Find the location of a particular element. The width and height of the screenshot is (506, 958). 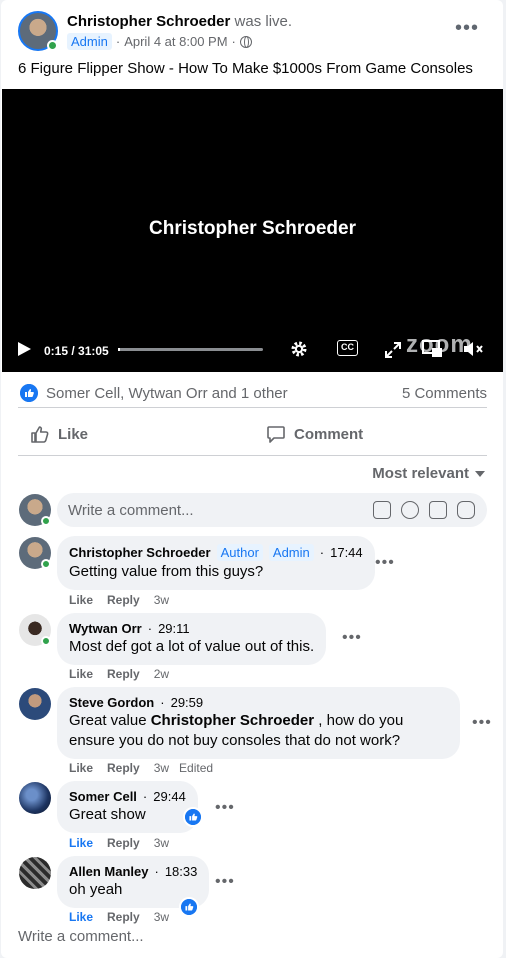

comment-icon is located at coordinates (276, 434).